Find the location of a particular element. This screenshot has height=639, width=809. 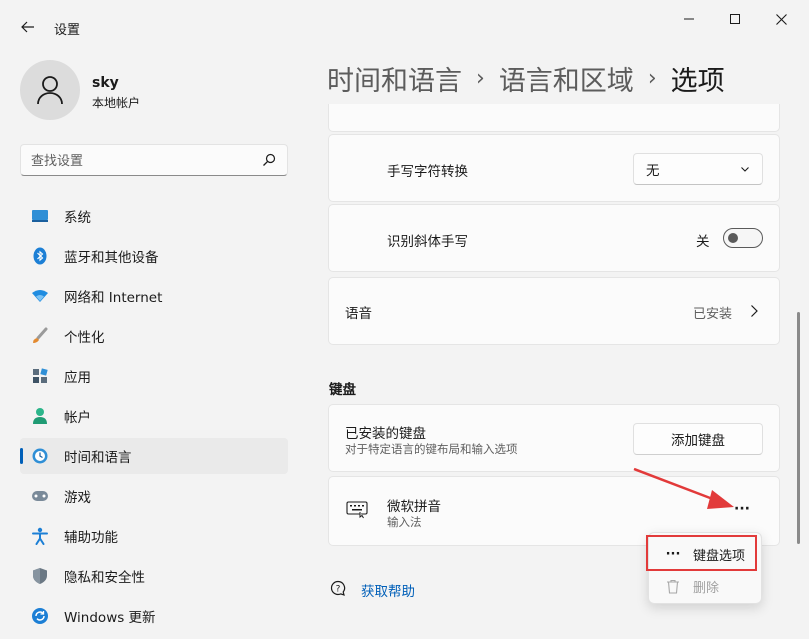

sidebar-item-label: 隐私和安全性 is located at coordinates (104, 578).